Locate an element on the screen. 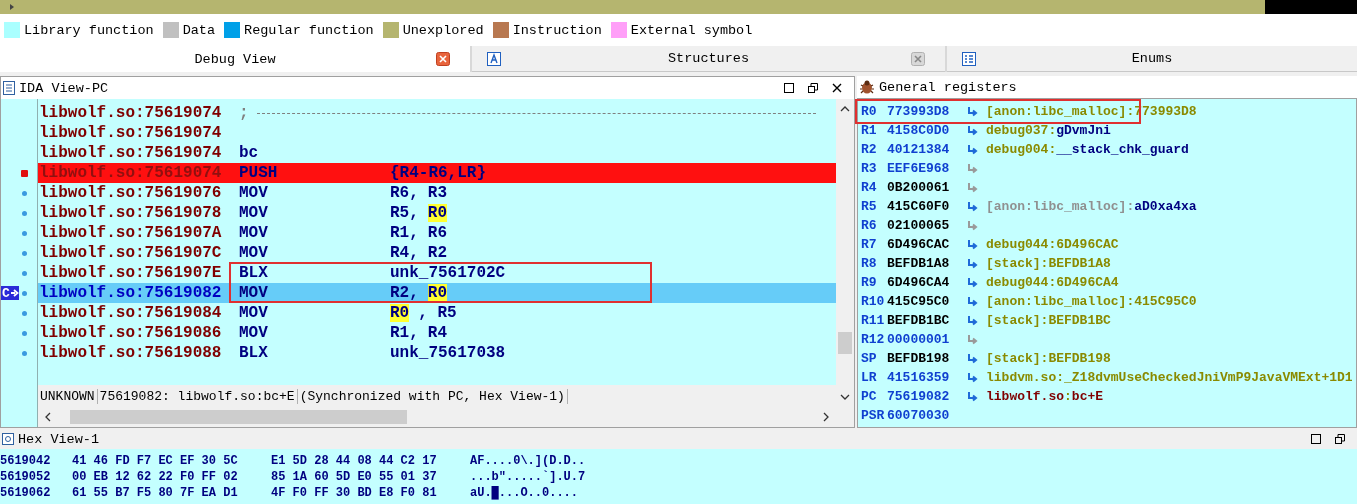  structure-icon is located at coordinates (494, 58).